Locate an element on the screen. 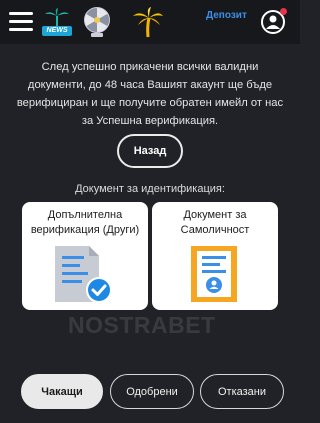 The image size is (320, 423). id-document-icon is located at coordinates (214, 274).